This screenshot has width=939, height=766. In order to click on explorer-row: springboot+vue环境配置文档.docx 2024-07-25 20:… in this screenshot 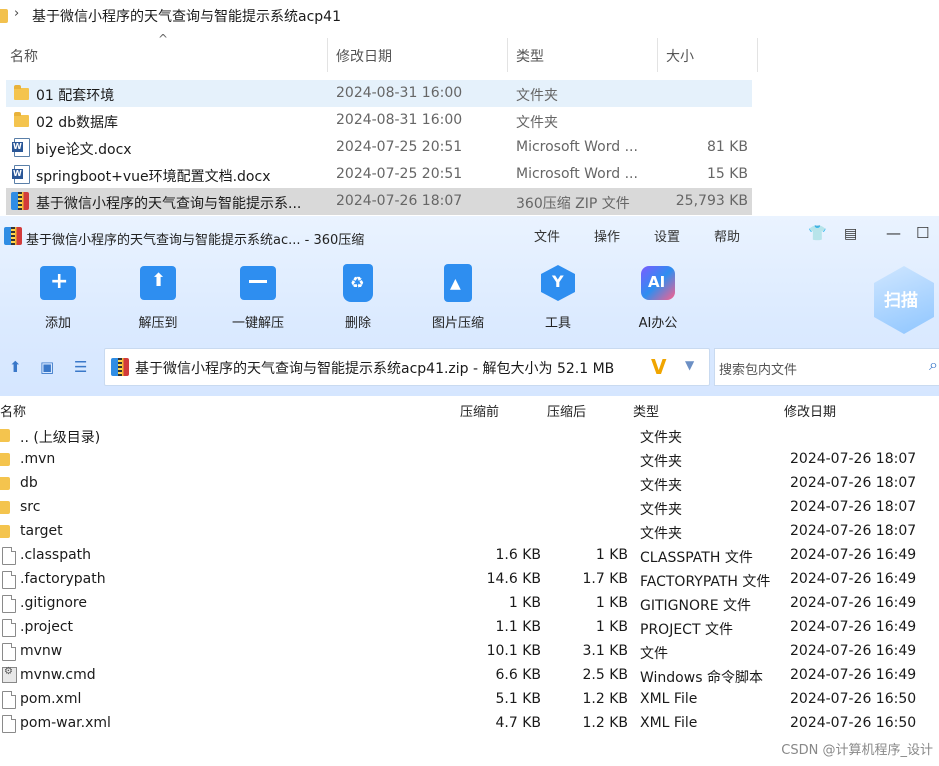, I will do `click(379, 174)`.